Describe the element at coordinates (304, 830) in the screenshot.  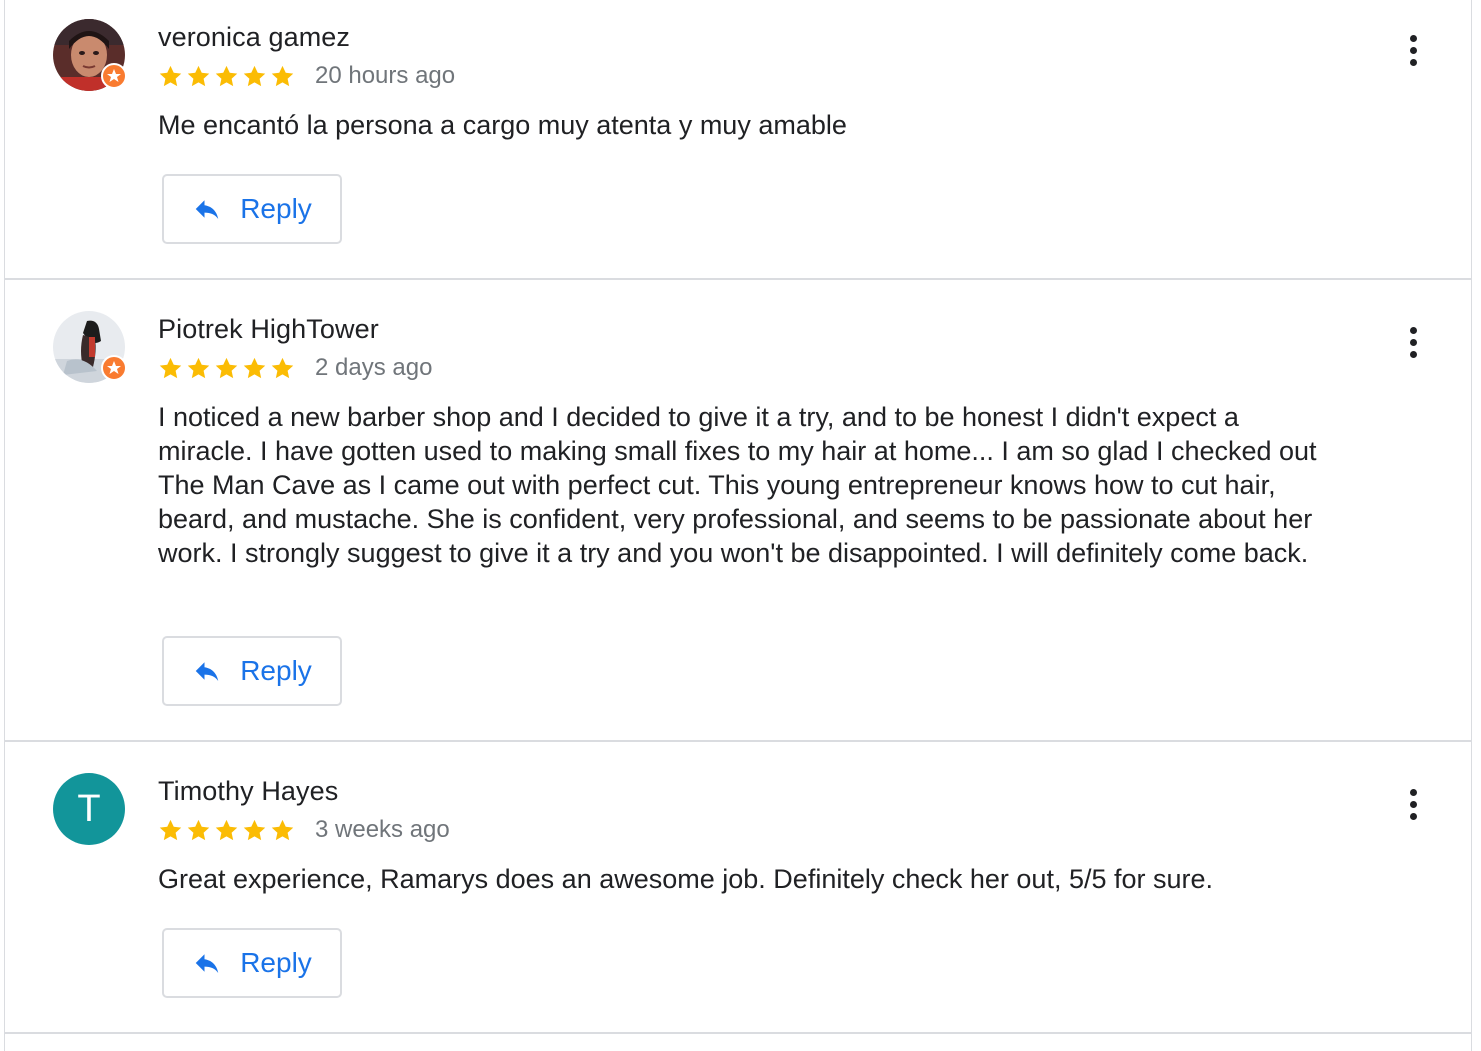
I see `review-meta: 3 weeks ago` at that location.